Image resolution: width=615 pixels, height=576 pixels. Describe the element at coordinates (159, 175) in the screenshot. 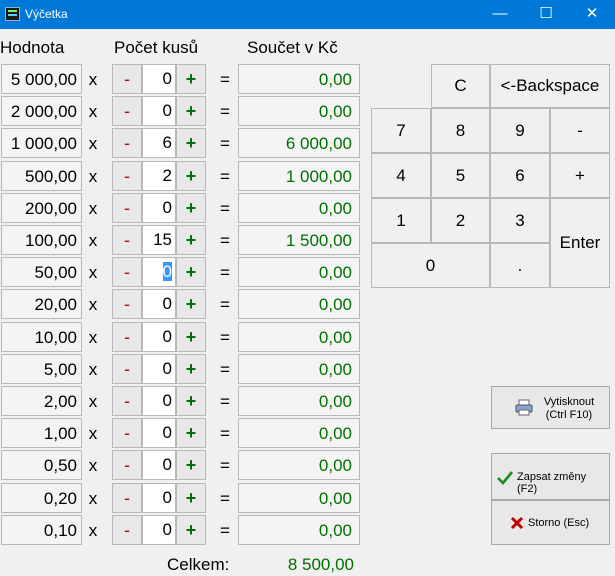

I see `quantity-input: 2` at that location.